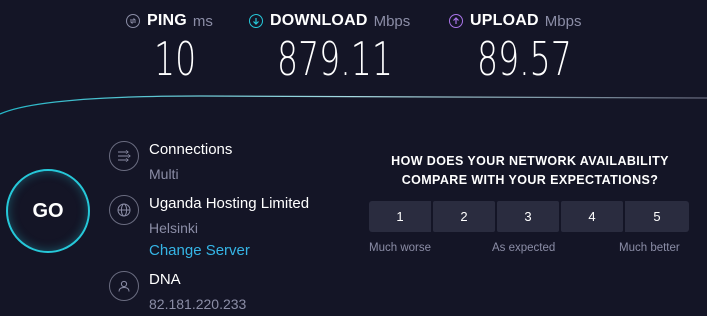  I want to click on scale-label-mid: As expected, so click(524, 248).